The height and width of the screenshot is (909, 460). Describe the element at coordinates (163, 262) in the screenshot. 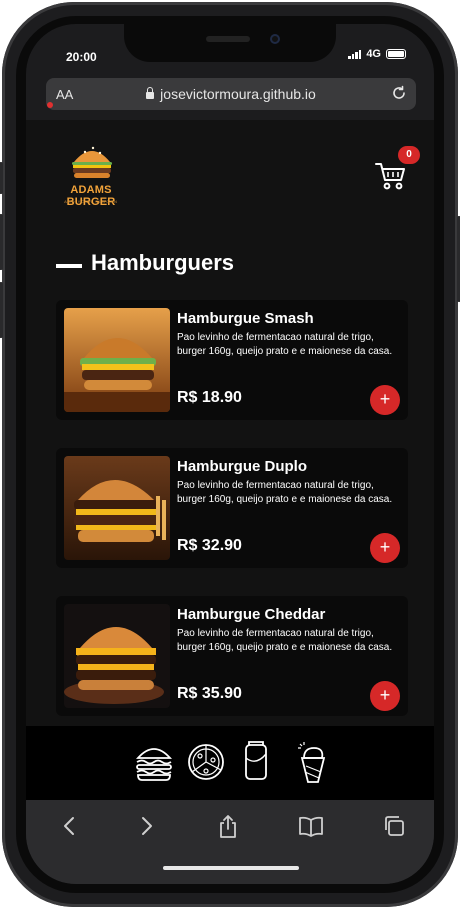

I see `section-title: Hamburguers` at that location.